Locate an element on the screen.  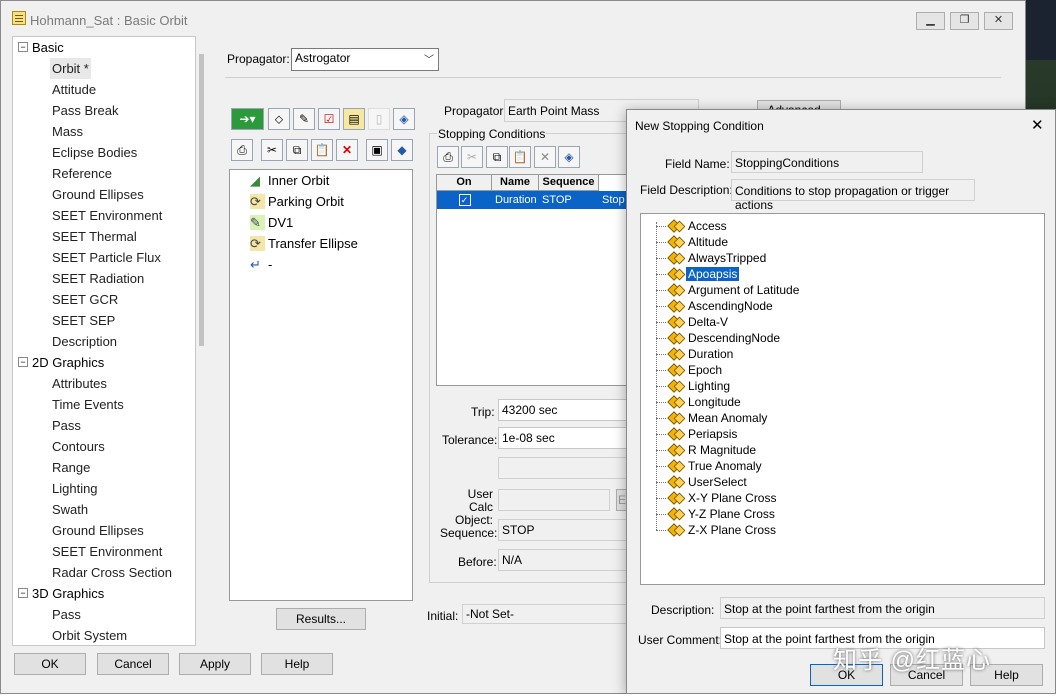
cut-icon: ✂ is located at coordinates (272, 150).